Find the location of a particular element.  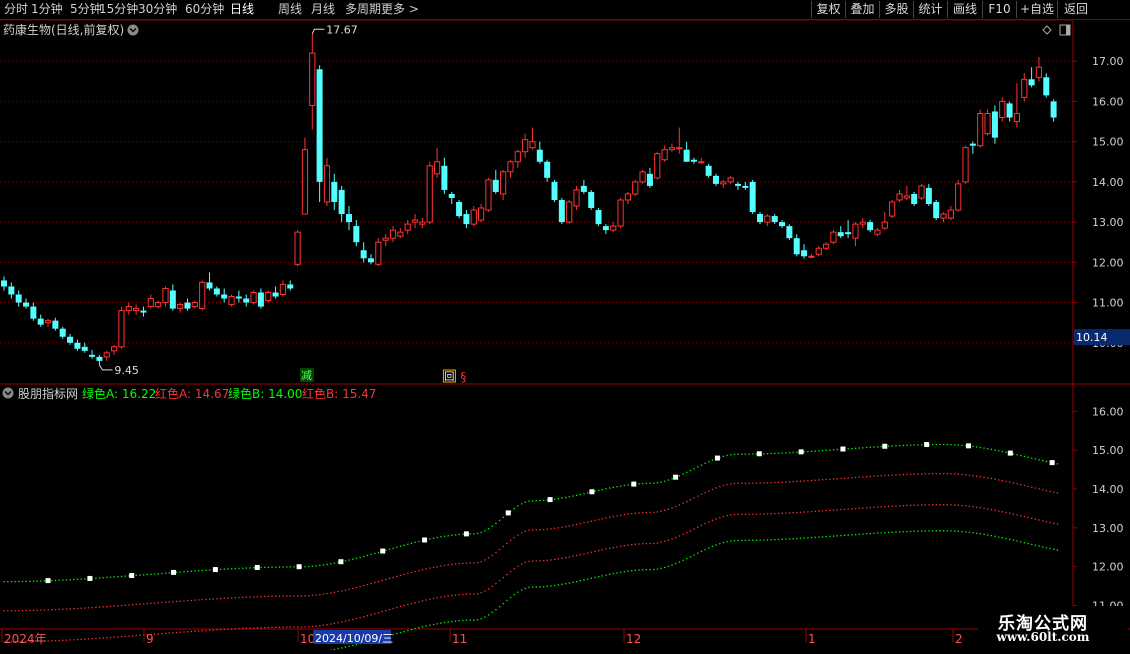

period-tab-0: 分时 is located at coordinates (16, 9).